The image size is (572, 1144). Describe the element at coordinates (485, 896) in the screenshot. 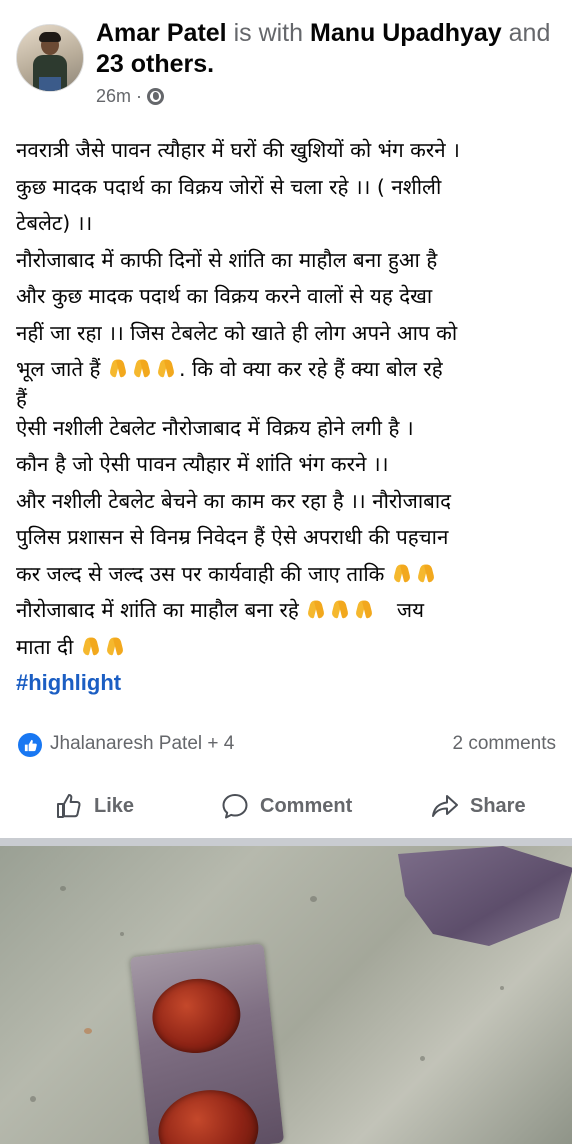

I see `foil-shard` at that location.